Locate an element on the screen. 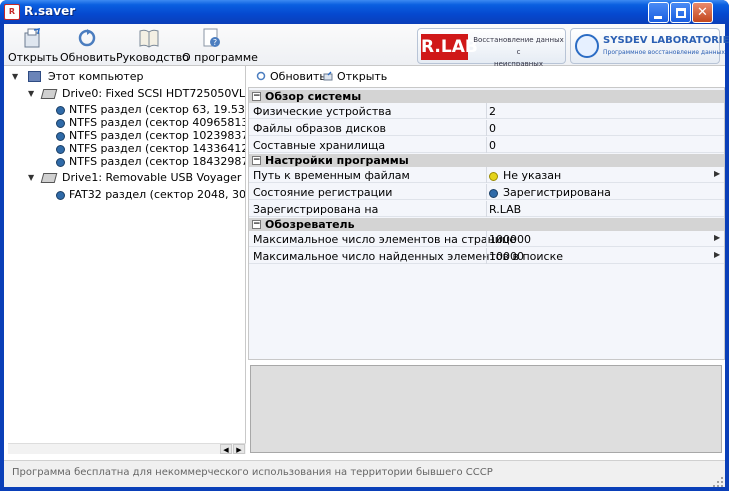 Image resolution: width=729 pixels, height=491 pixels. property-name: Файлы образов дисков is located at coordinates (320, 128).